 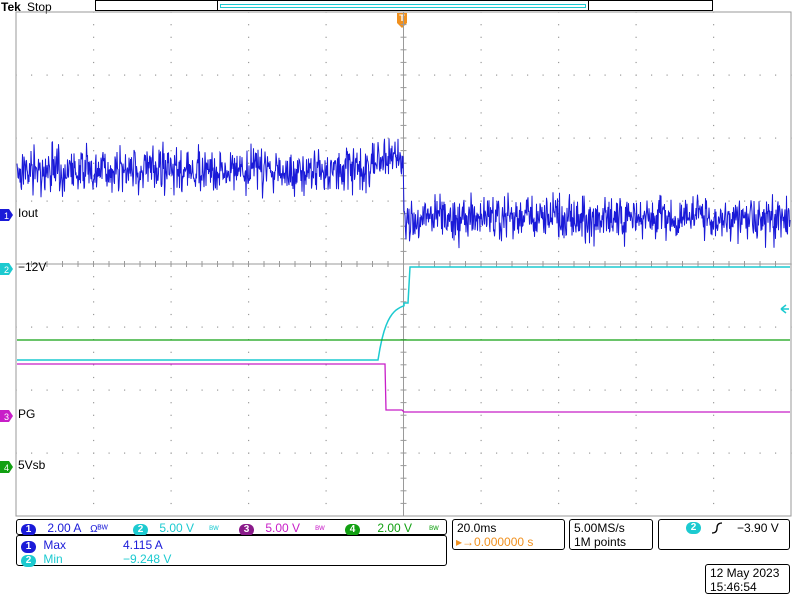 I want to click on acquisition-panel: 5.00MS/s 1M points, so click(x=611, y=534).